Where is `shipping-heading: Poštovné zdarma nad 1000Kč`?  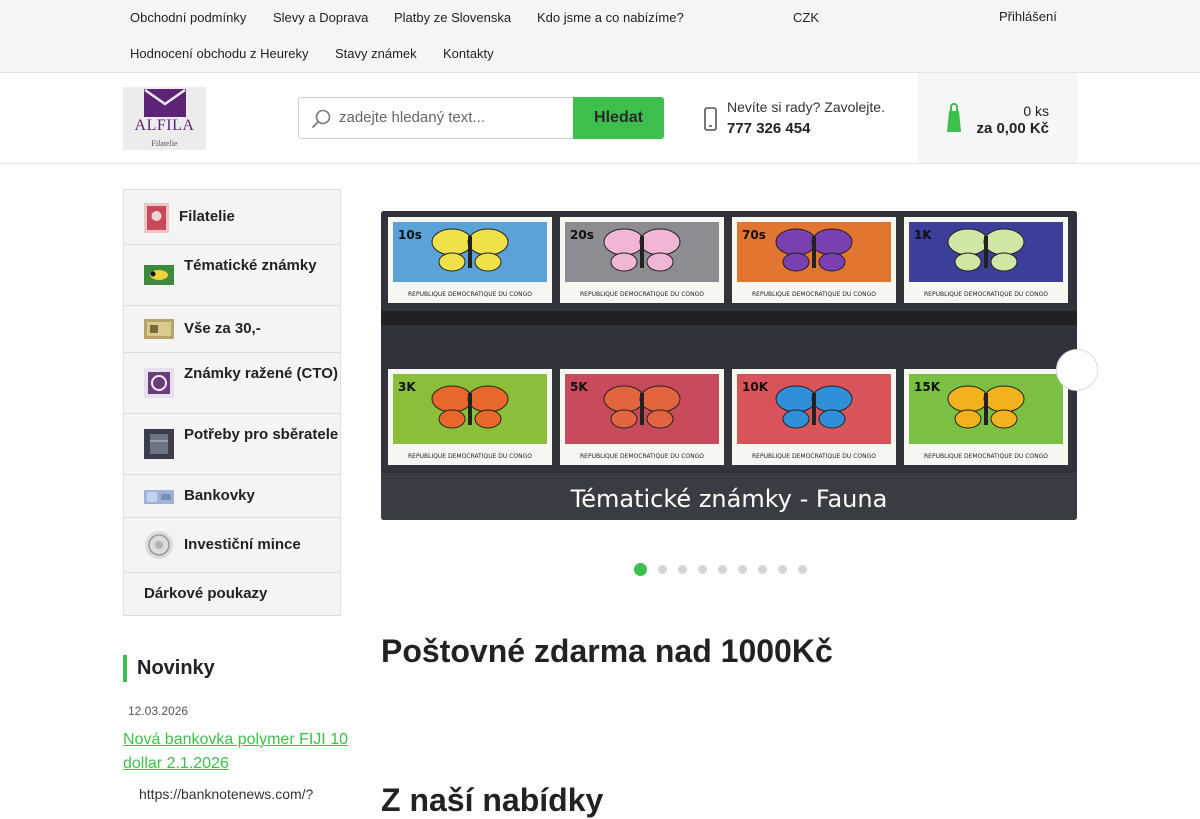 shipping-heading: Poštovné zdarma nad 1000Kč is located at coordinates (607, 651).